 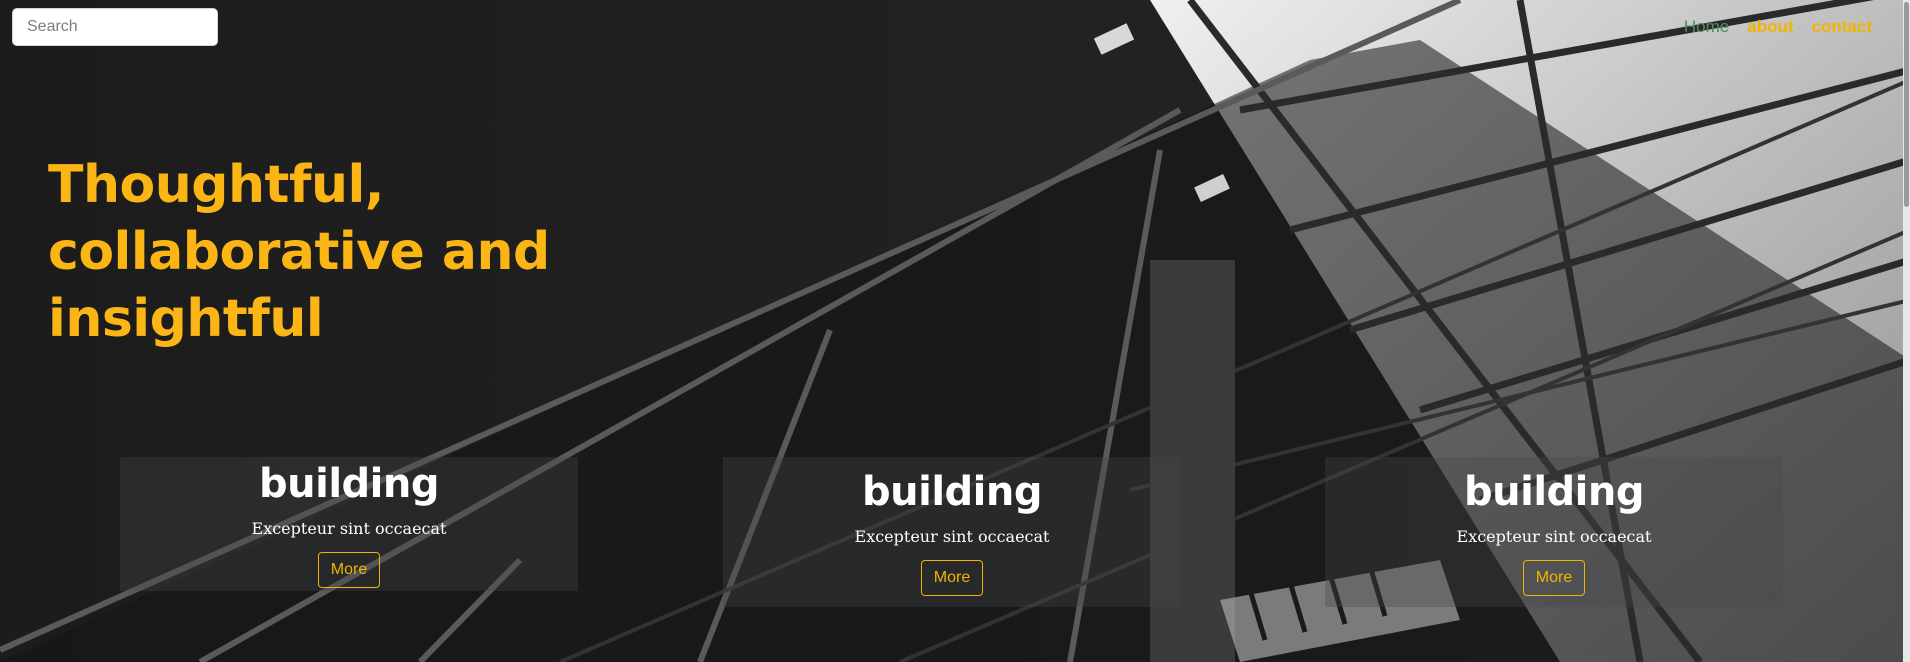 I want to click on scrollbar-thumb, so click(x=1906, y=104).